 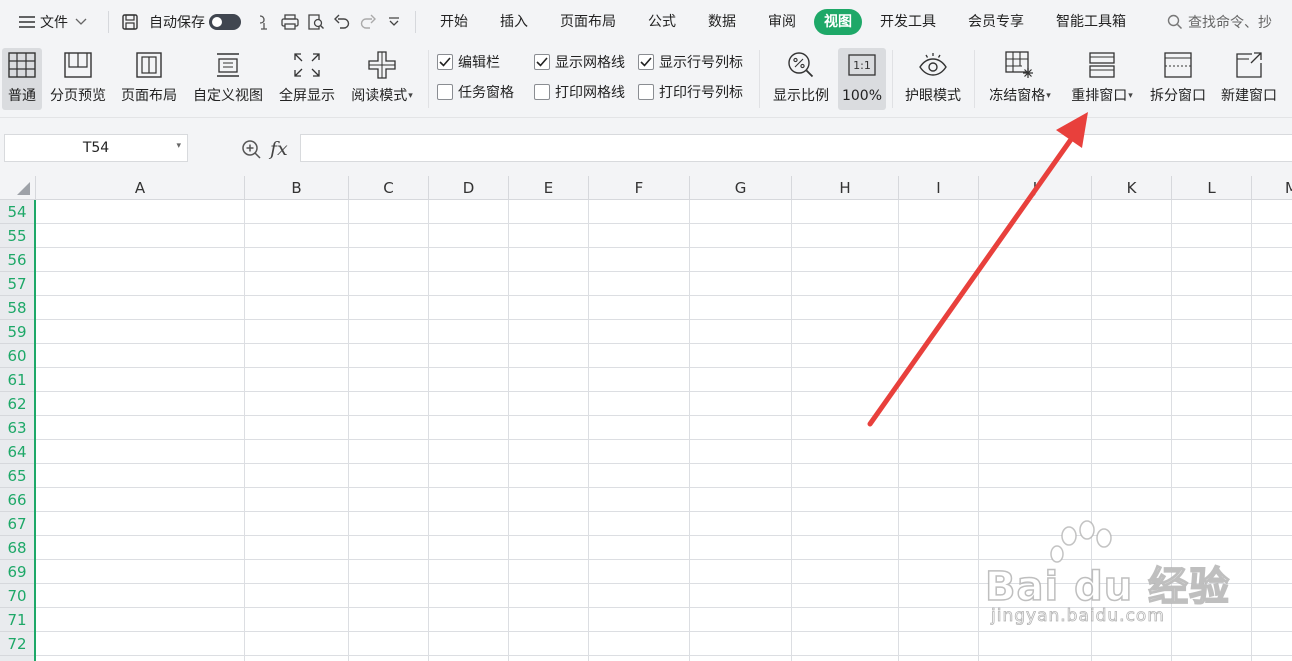 What do you see at coordinates (933, 79) in the screenshot?
I see `eye-protection-button: 护眼模式` at bounding box center [933, 79].